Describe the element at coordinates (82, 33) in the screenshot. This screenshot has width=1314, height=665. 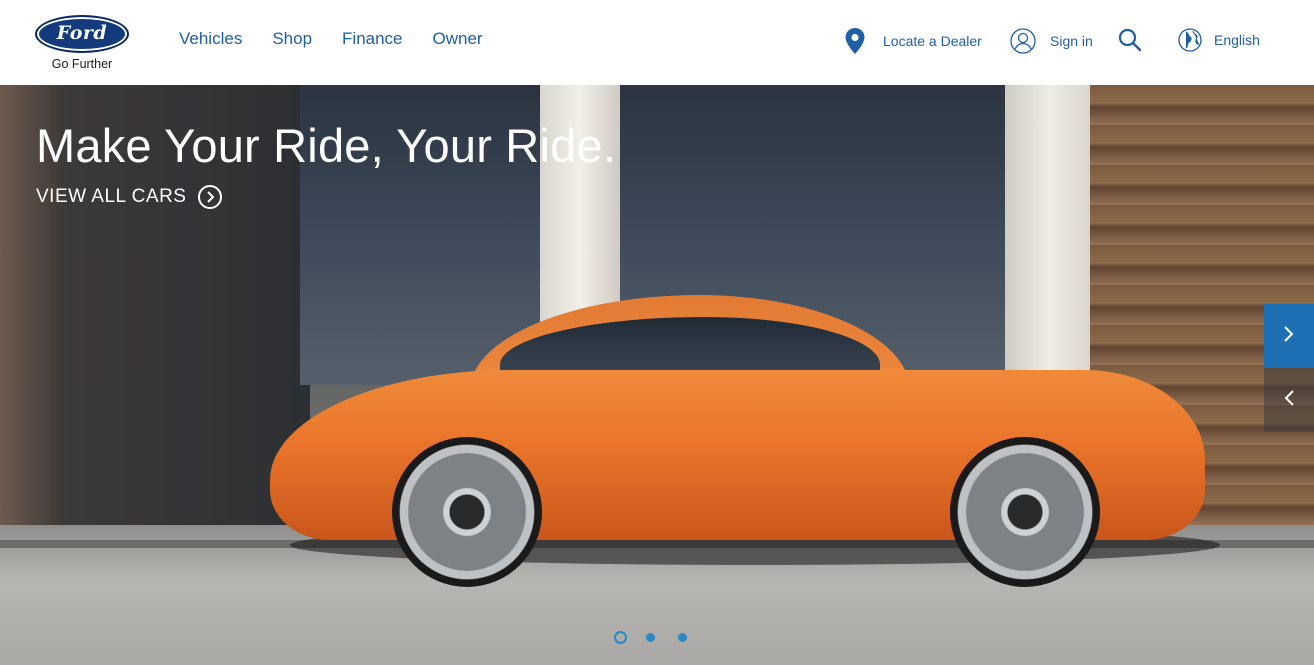
I see `logo-wordmark: Ford` at that location.